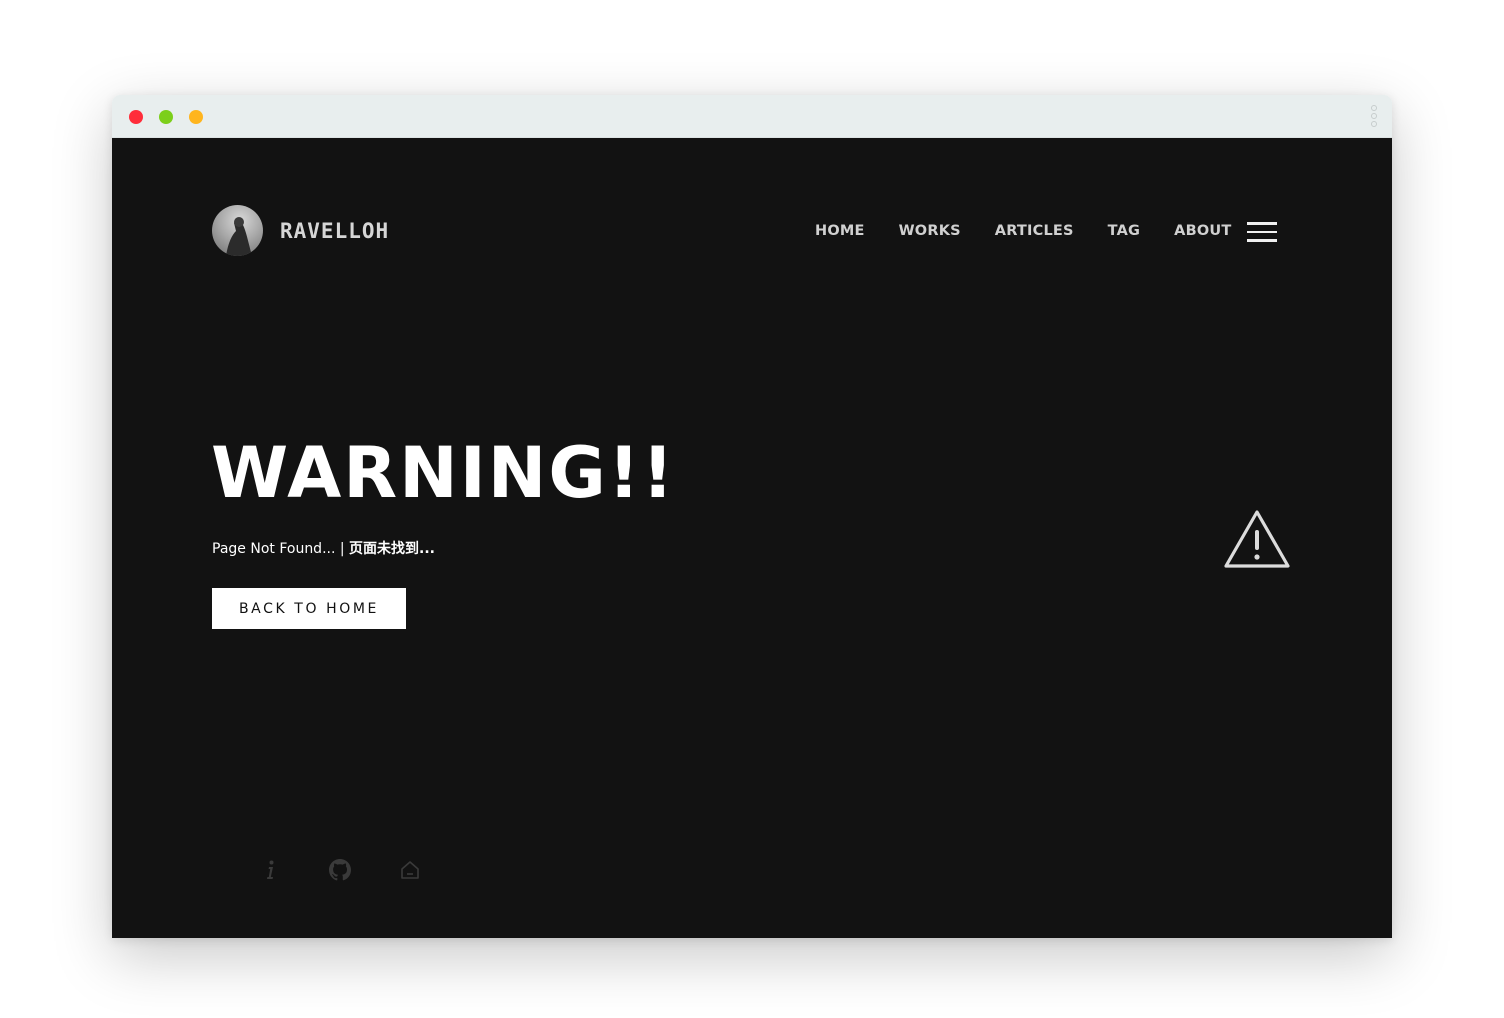 The height and width of the screenshot is (1018, 1504). What do you see at coordinates (166, 117) in the screenshot?
I see `minimize-dot` at bounding box center [166, 117].